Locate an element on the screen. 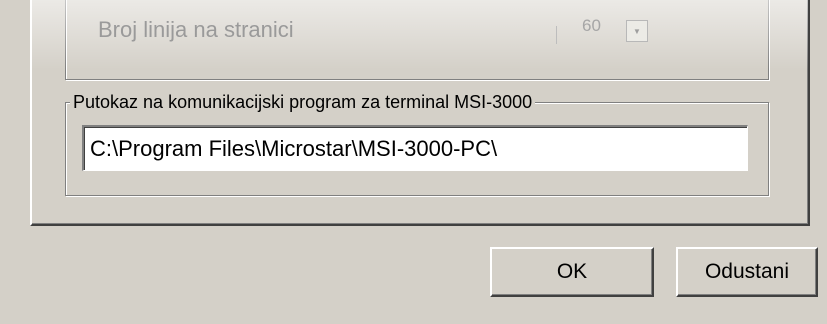  program-path-input is located at coordinates (415, 148).